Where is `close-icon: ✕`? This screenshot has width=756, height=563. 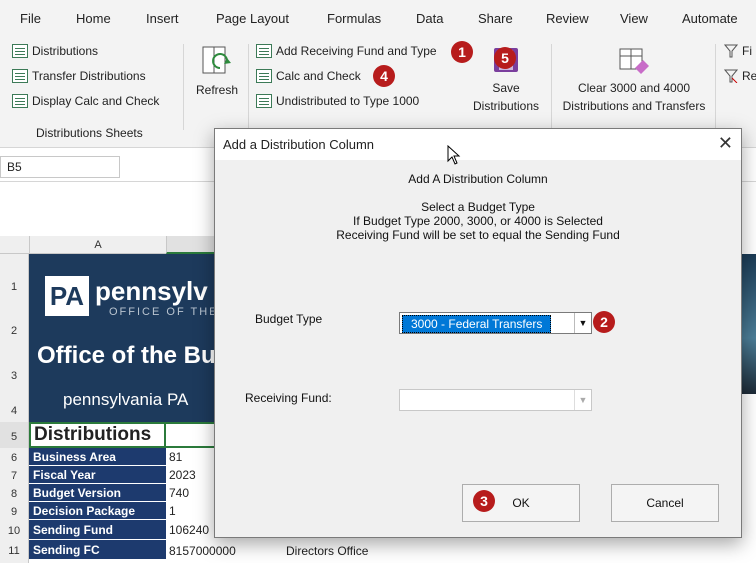
close-icon: ✕ is located at coordinates (725, 143).